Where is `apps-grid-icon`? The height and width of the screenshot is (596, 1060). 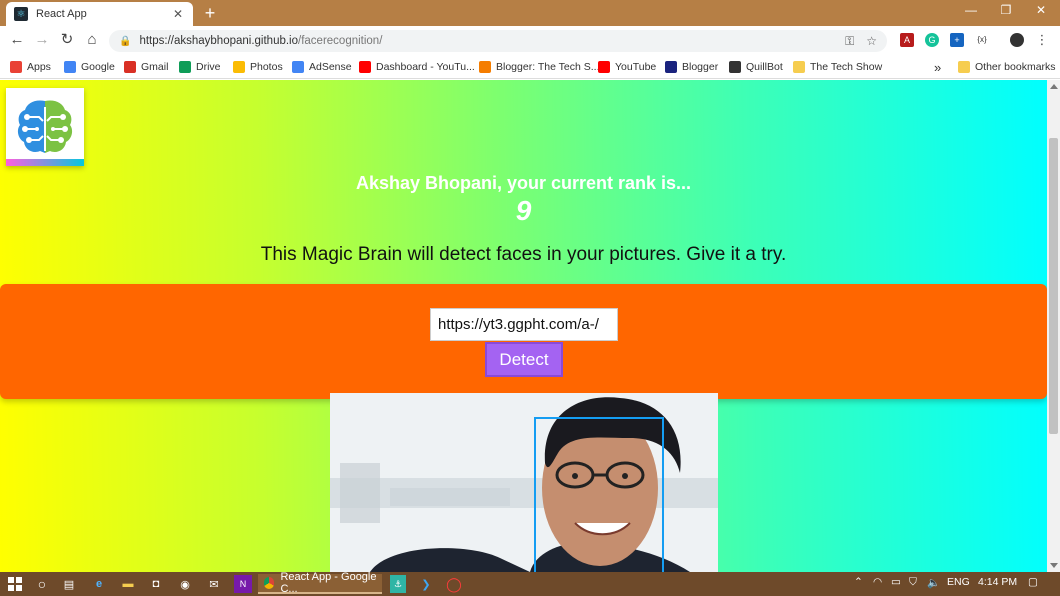
apps-grid-icon is located at coordinates (16, 67).